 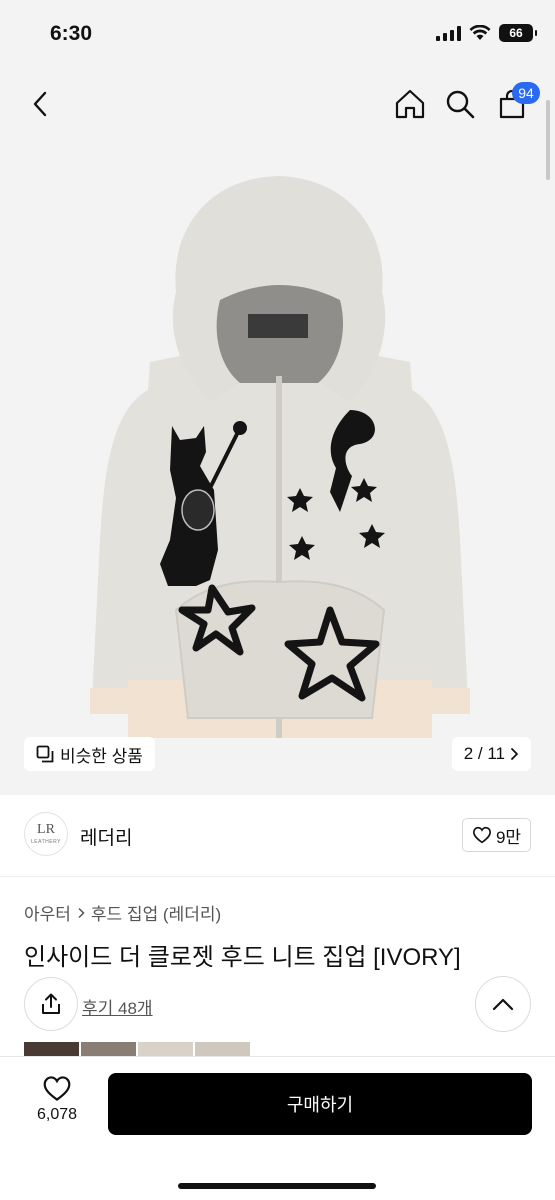 I want to click on status-icons: 66, so click(x=486, y=33).